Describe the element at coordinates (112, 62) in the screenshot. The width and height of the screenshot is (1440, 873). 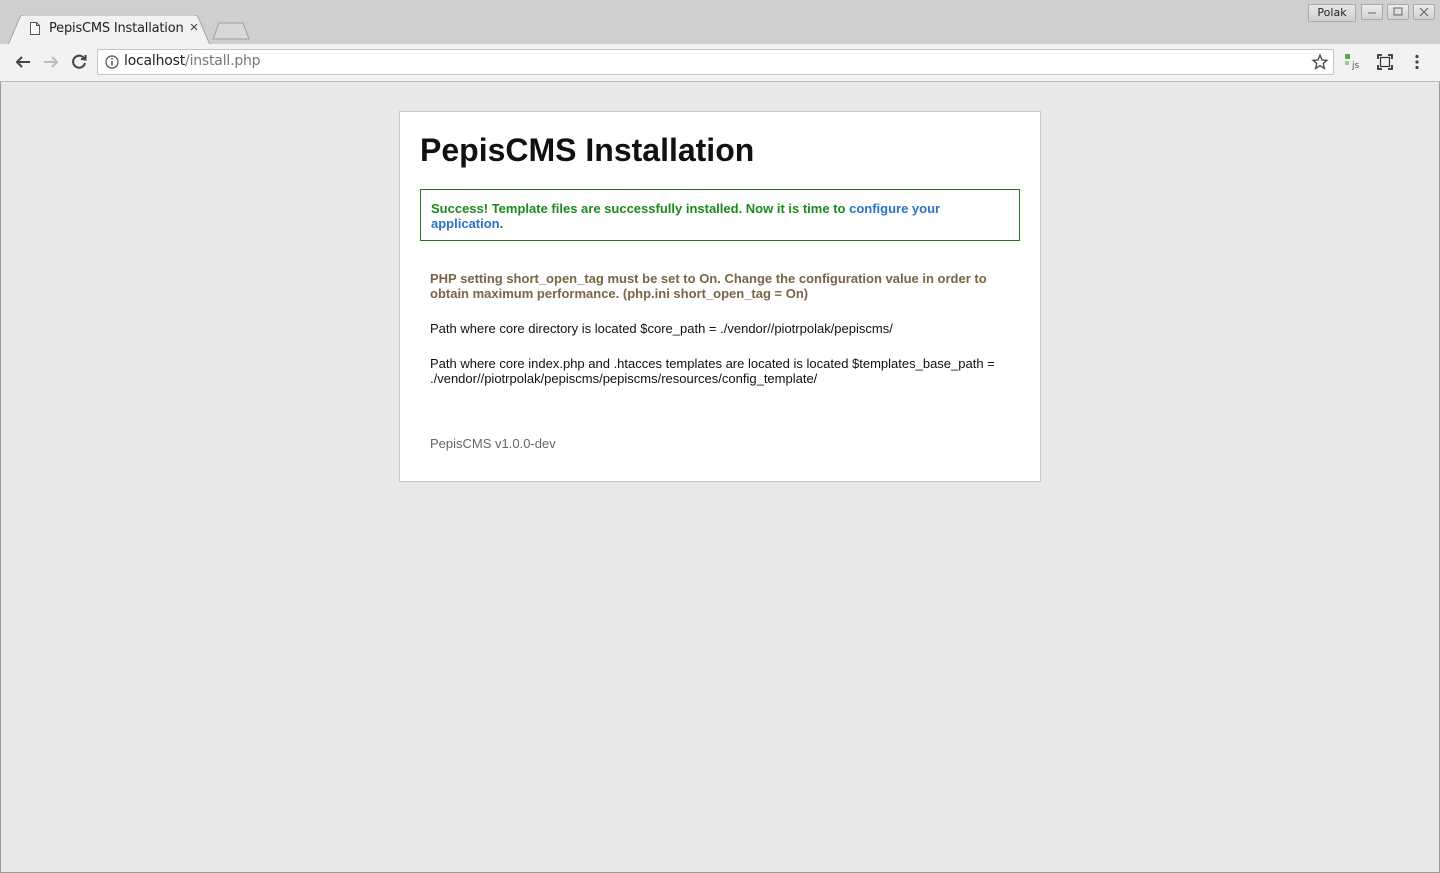
I see `info-icon` at that location.